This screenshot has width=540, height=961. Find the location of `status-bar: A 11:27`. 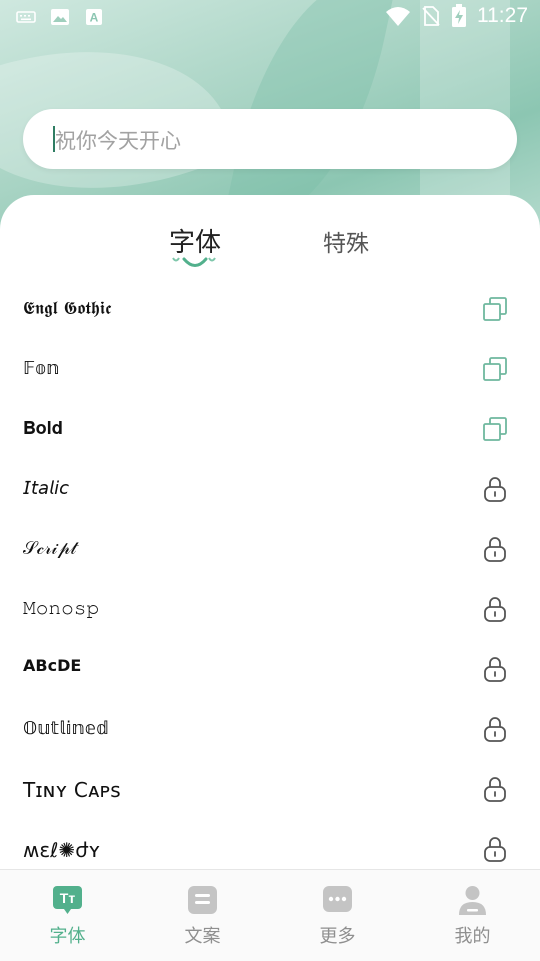

status-bar: A 11:27 is located at coordinates (270, 18).